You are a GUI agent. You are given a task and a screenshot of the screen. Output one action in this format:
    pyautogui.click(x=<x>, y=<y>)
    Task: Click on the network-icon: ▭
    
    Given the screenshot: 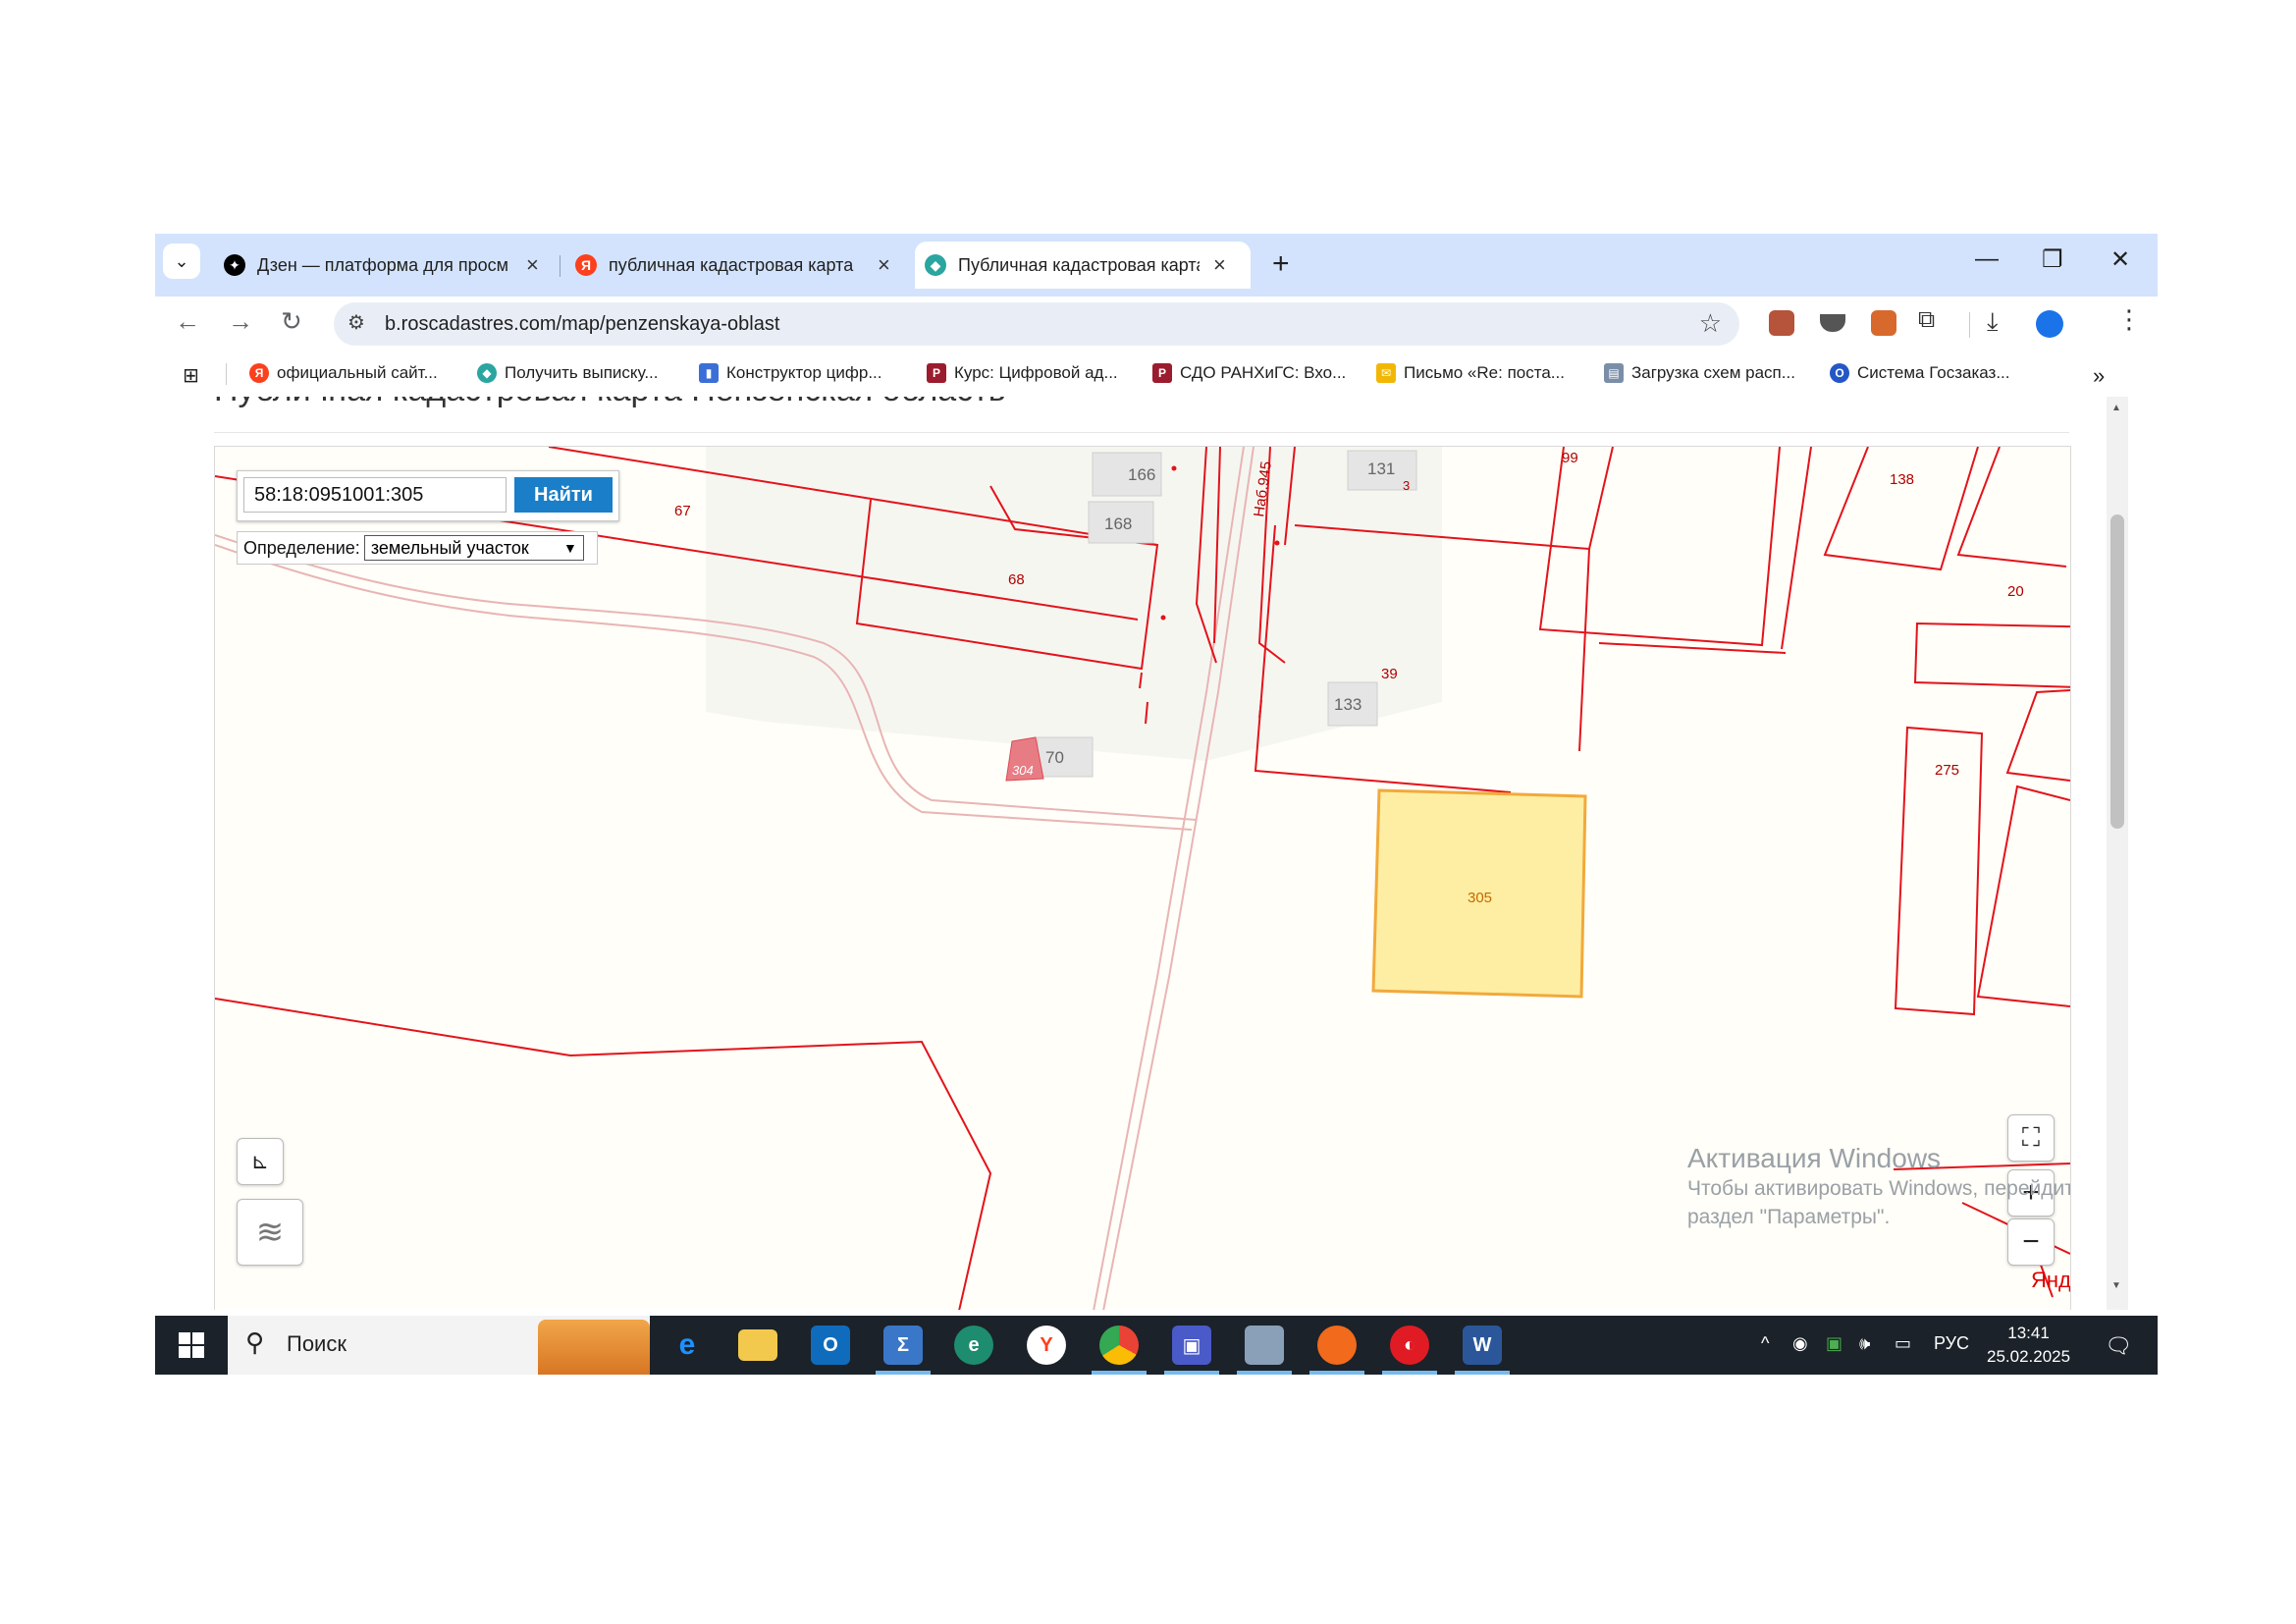 What is the action you would take?
    pyautogui.click(x=1903, y=1343)
    